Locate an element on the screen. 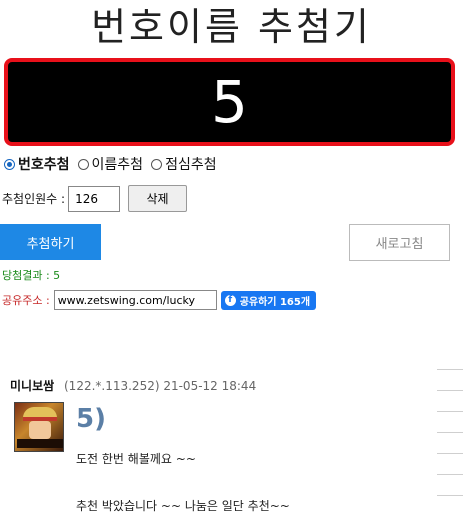 The image size is (463, 526). facebook-share-label: 공유하기 165개 is located at coordinates (275, 302).